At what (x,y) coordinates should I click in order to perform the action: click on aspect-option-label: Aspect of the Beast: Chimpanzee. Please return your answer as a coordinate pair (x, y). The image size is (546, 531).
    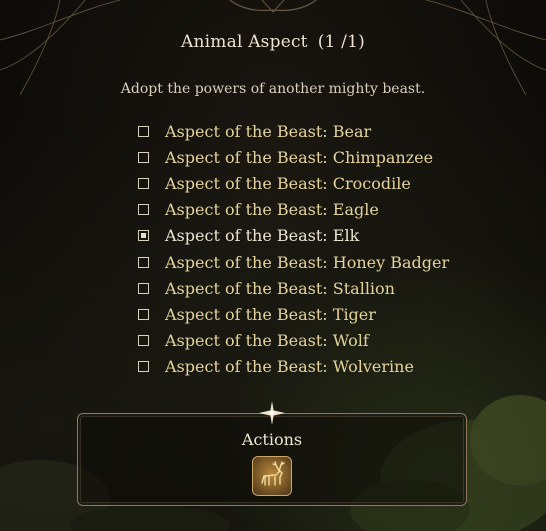
    Looking at the image, I should click on (299, 157).